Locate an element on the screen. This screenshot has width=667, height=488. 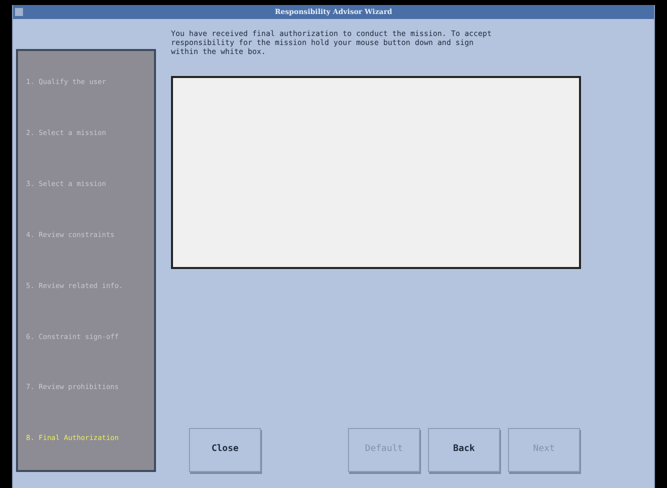
wizard-button: Close is located at coordinates (225, 450).